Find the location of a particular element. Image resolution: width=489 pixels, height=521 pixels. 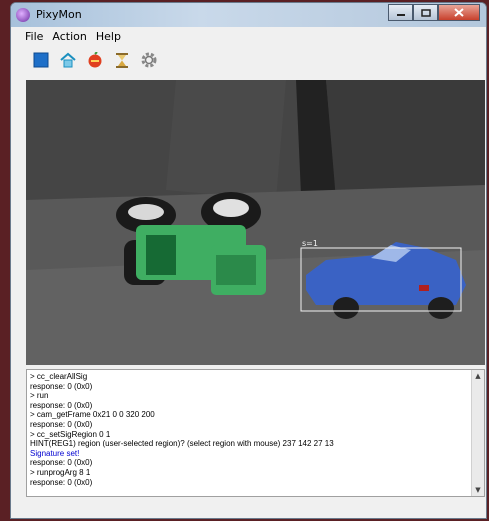

menu-action: Action is located at coordinates (69, 36).